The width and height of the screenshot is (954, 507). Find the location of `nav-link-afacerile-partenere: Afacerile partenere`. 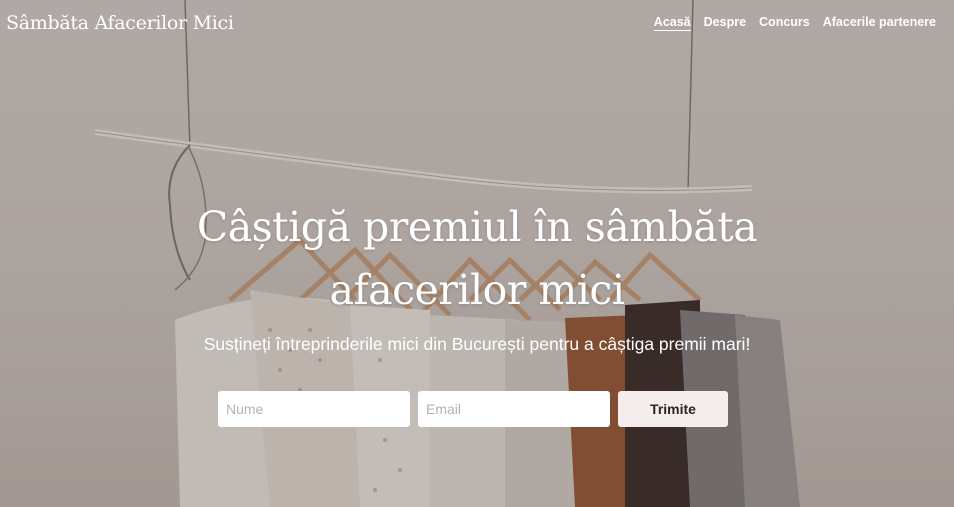

nav-link-afacerile-partenere: Afacerile partenere is located at coordinates (879, 23).